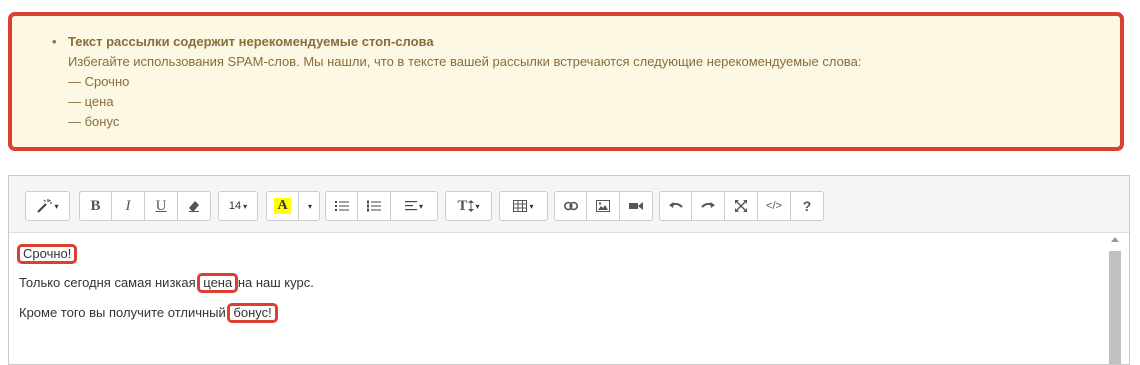 Image resolution: width=1140 pixels, height=365 pixels. What do you see at coordinates (109, 282) in the screenshot?
I see `paragraph-text: Только сегодня самая низкая` at bounding box center [109, 282].